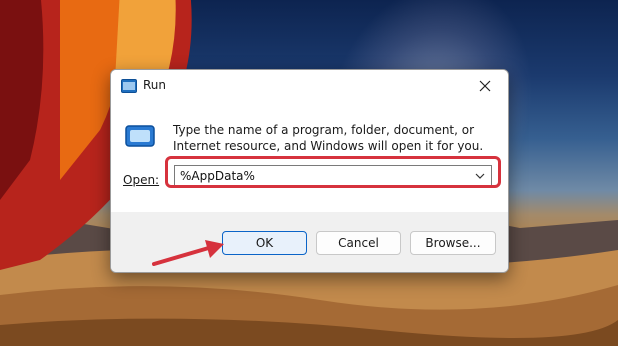 The height and width of the screenshot is (346, 618). What do you see at coordinates (141, 180) in the screenshot?
I see `open-label: Open:` at bounding box center [141, 180].